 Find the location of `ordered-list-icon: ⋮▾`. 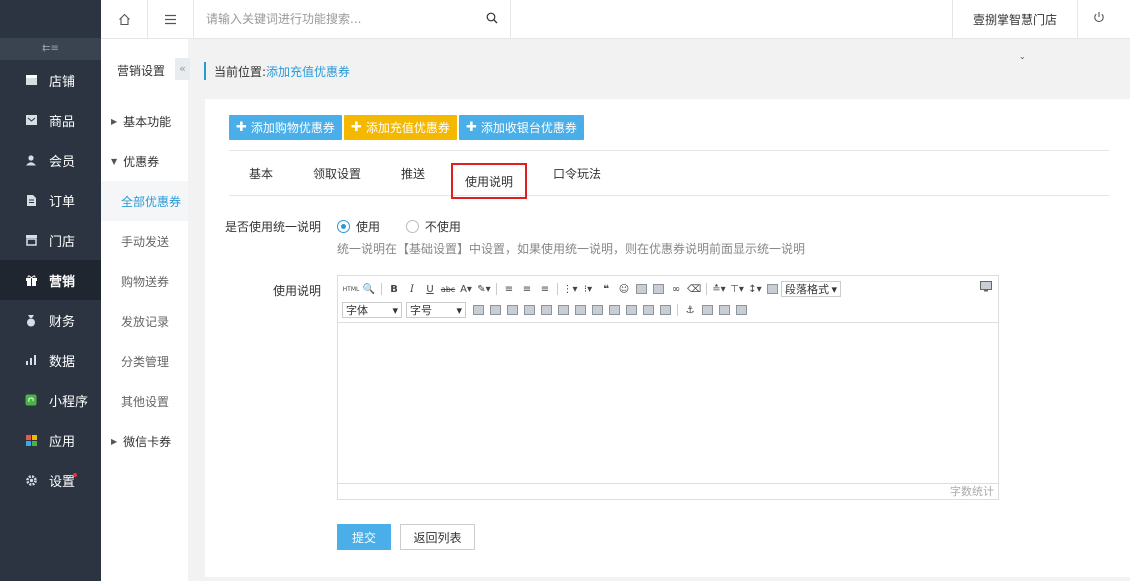

ordered-list-icon: ⋮▾ is located at coordinates (569, 289).